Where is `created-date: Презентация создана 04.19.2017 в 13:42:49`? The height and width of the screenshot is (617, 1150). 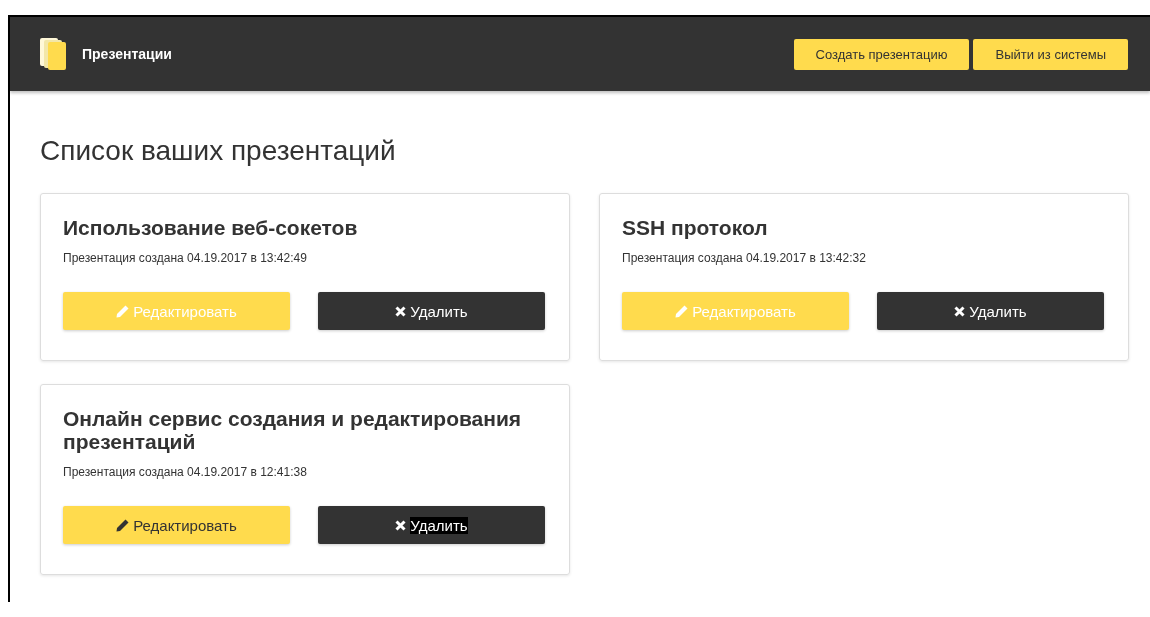
created-date: Презентация создана 04.19.2017 в 13:42:49 is located at coordinates (185, 258).